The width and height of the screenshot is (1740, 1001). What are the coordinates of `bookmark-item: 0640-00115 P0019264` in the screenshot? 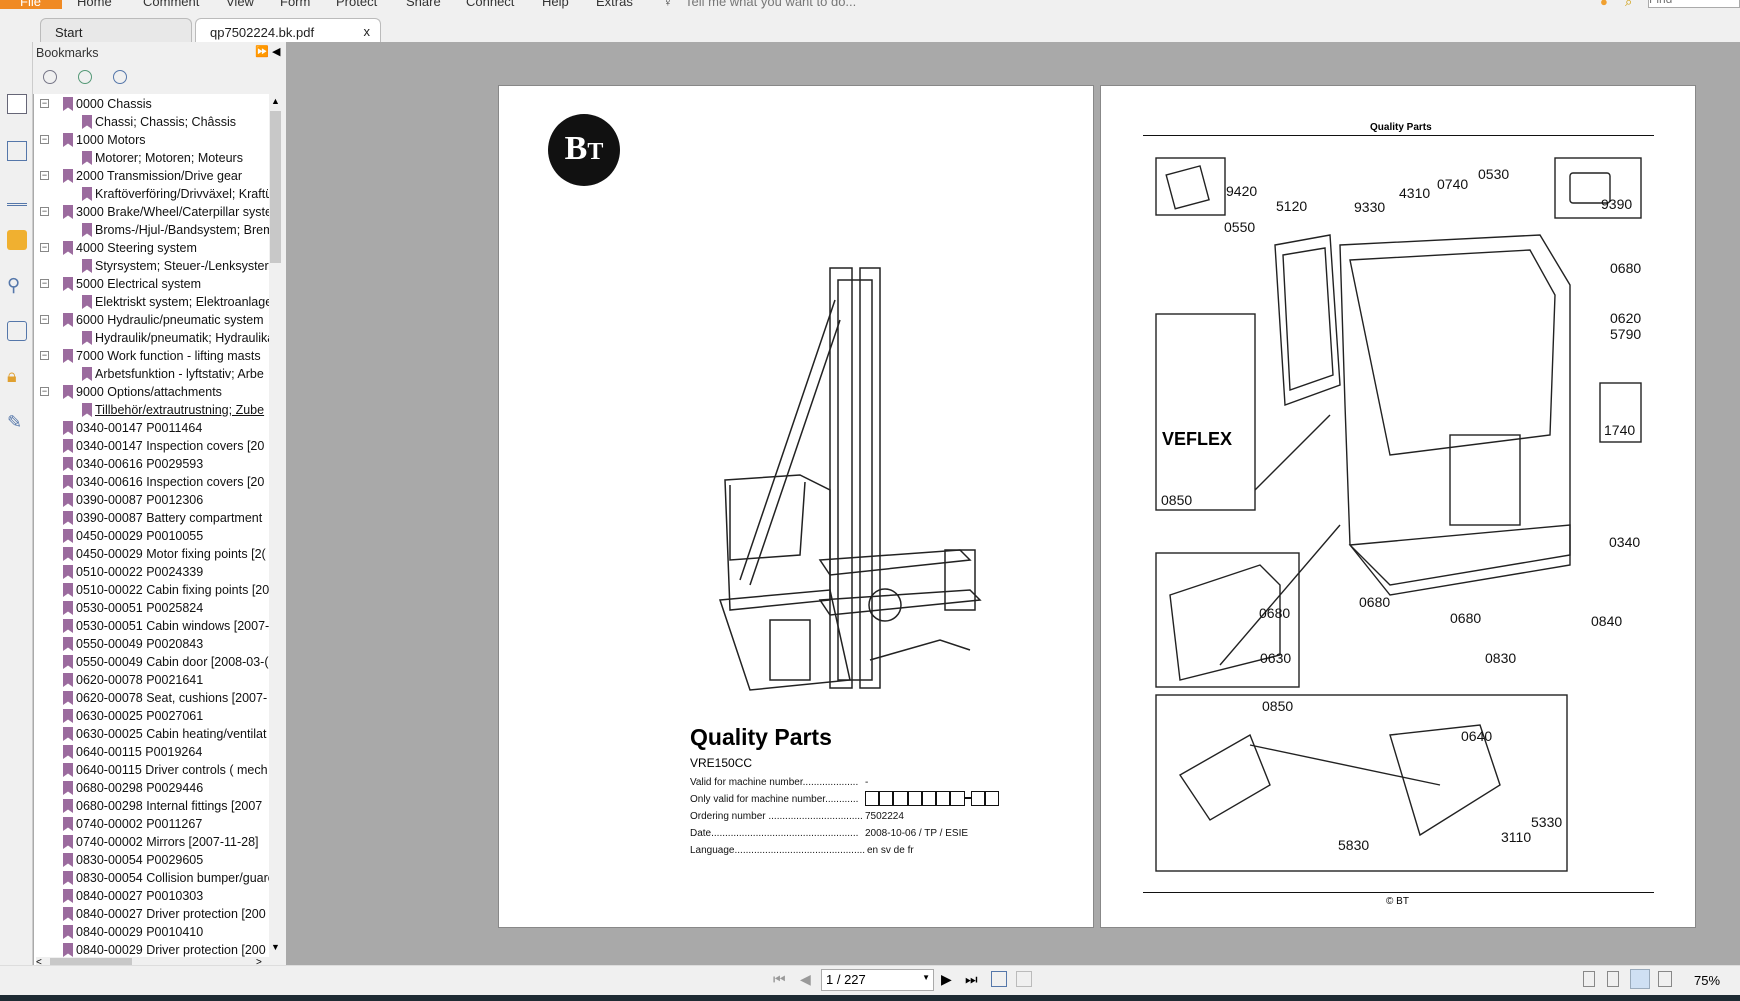 It's located at (151, 752).